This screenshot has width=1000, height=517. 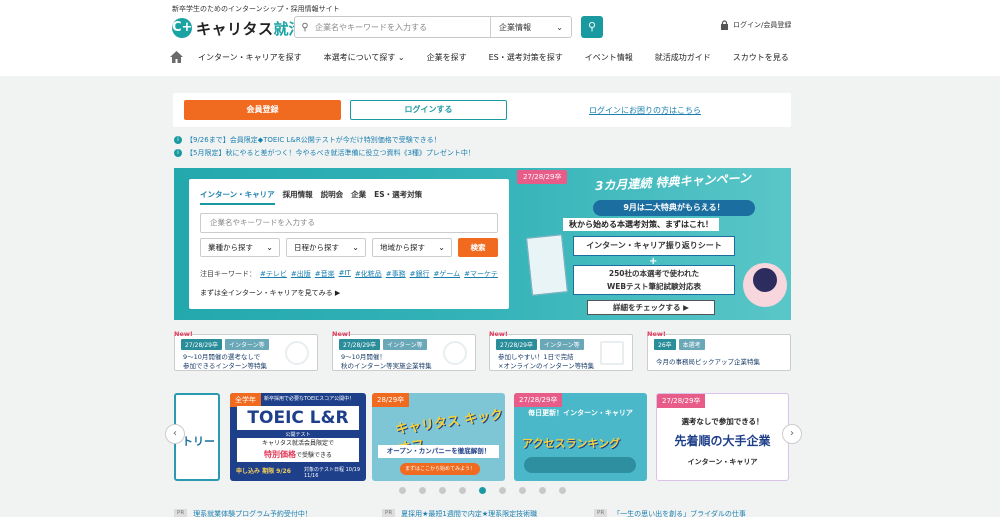 What do you see at coordinates (298, 450) in the screenshot?
I see `banner-body: キャリタス就活会員限定で 特別価格で受験できる` at bounding box center [298, 450].